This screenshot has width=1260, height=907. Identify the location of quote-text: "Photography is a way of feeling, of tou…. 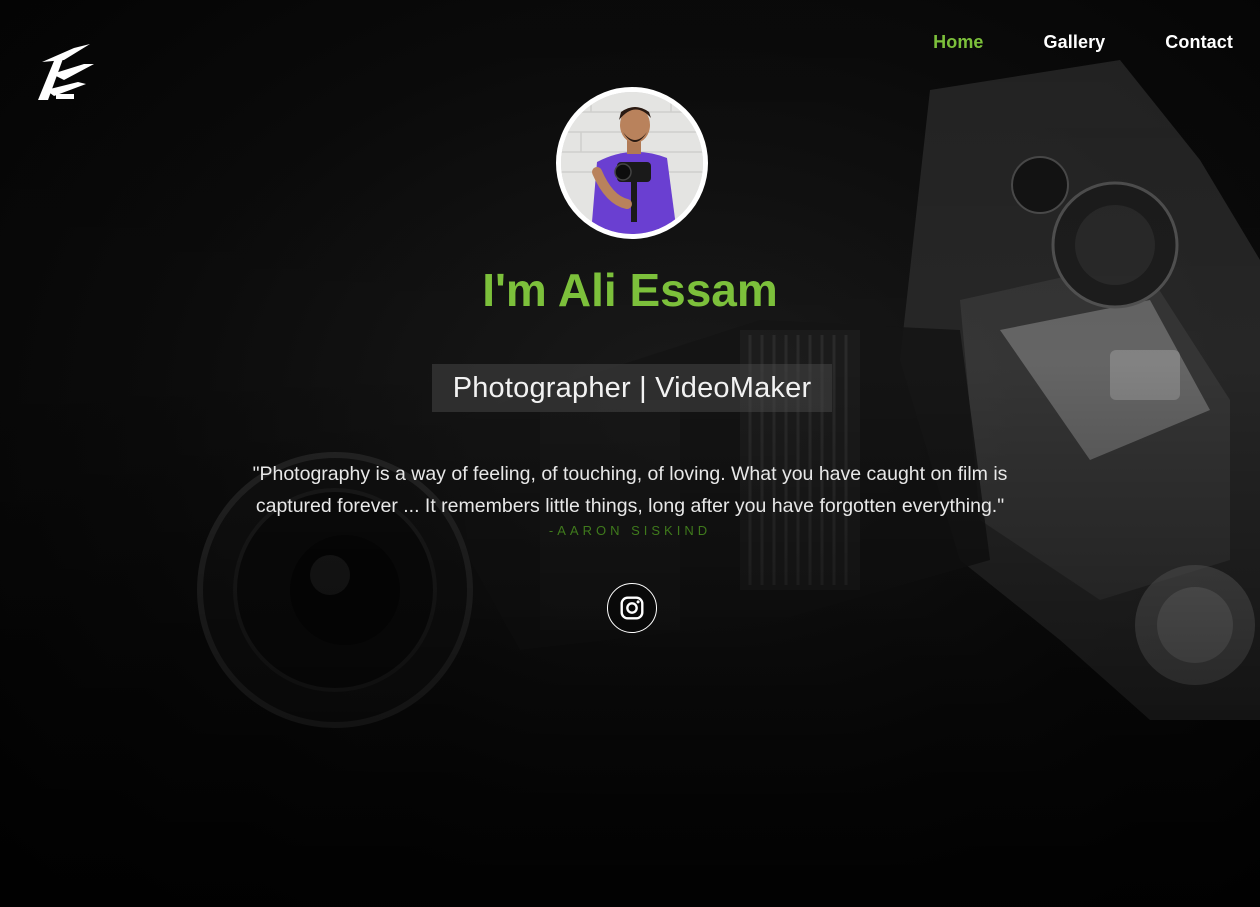
(630, 490).